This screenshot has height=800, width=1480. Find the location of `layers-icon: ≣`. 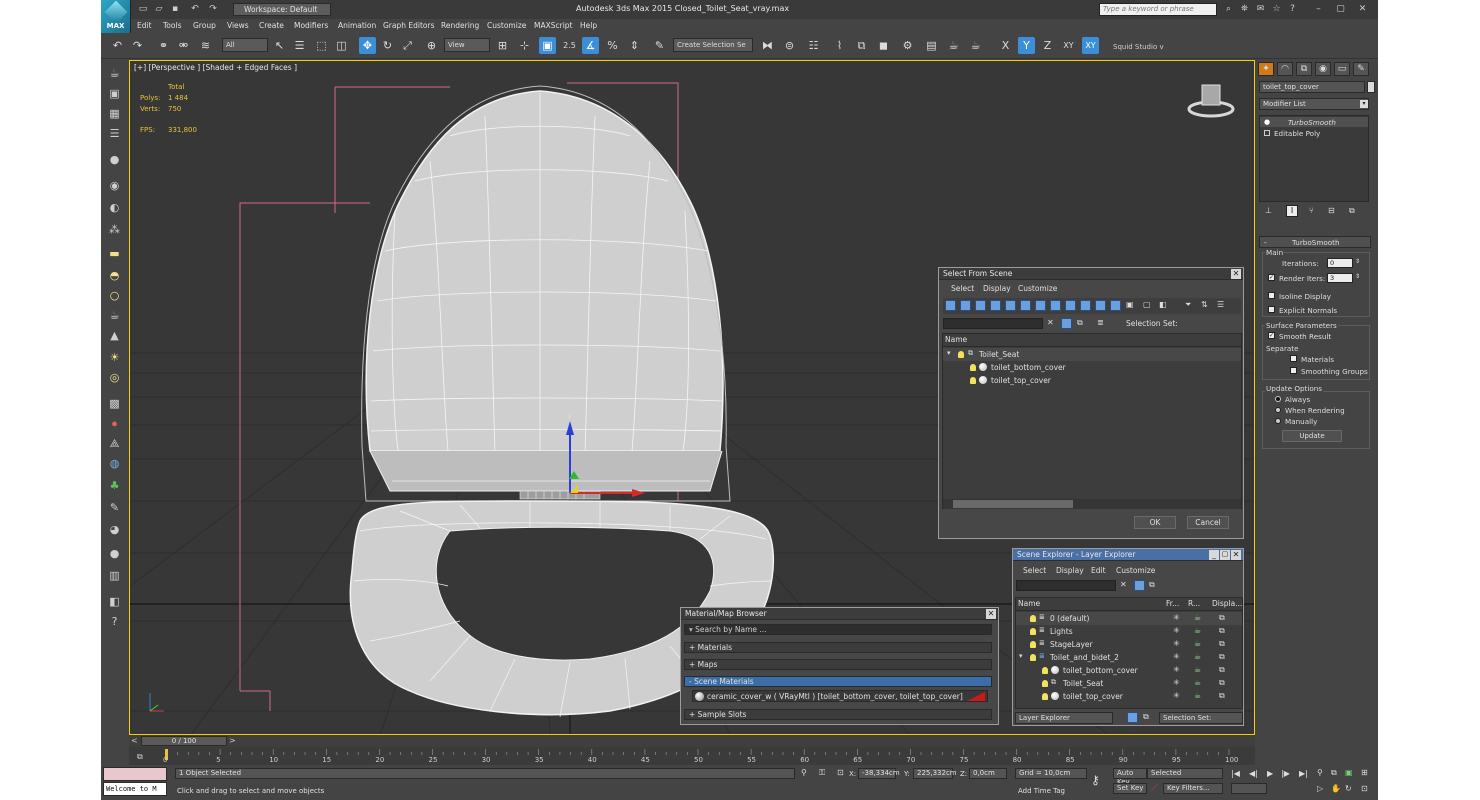

layers-icon: ≣ is located at coordinates (1100, 322).